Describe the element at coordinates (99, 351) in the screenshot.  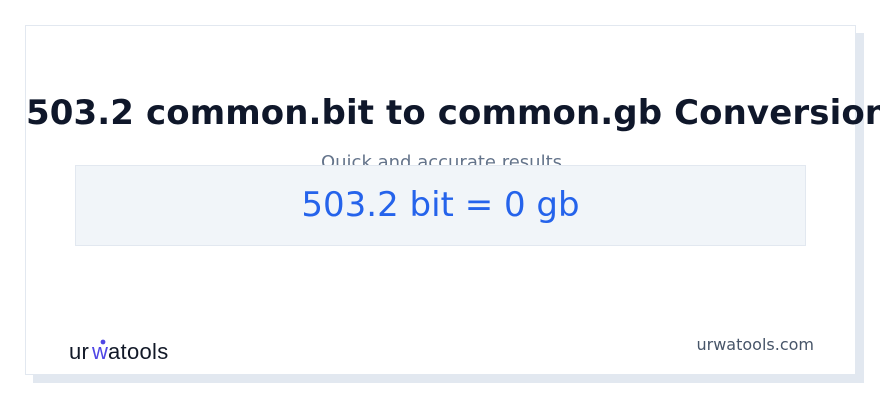
I see `svg-text: w` at that location.